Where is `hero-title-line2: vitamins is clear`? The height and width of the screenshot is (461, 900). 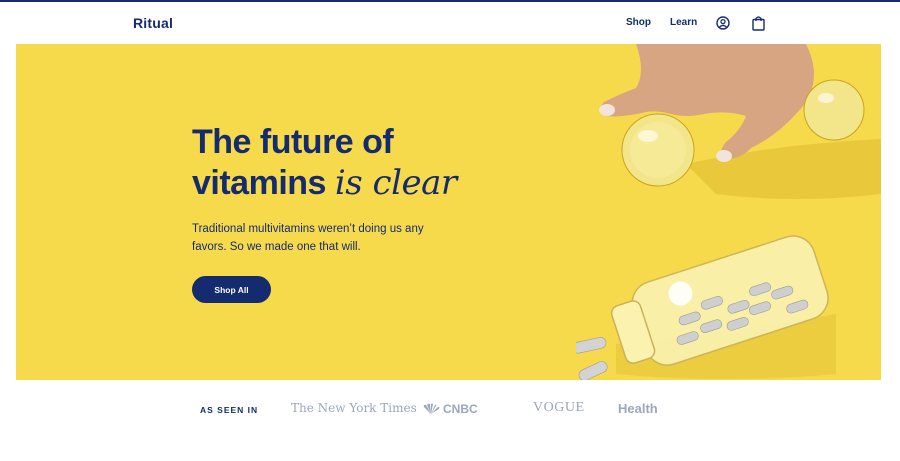
hero-title-line2: vitamins is clear is located at coordinates (324, 183).